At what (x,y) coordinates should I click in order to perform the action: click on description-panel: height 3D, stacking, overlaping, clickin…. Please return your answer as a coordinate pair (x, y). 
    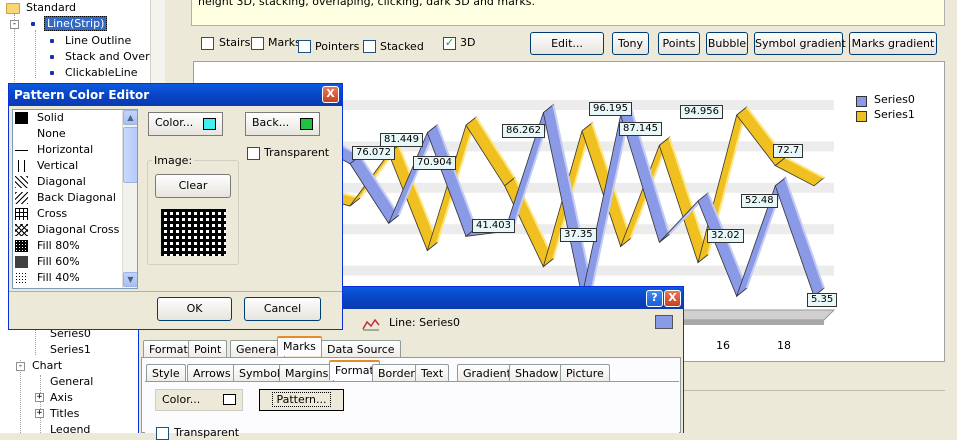
    Looking at the image, I should click on (568, 13).